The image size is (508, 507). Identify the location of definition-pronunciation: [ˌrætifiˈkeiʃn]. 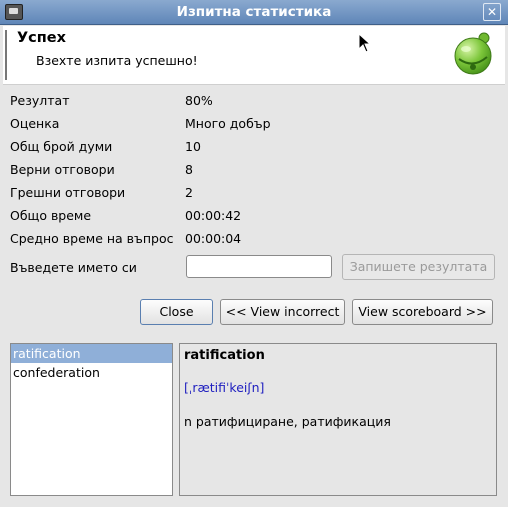
(224, 387).